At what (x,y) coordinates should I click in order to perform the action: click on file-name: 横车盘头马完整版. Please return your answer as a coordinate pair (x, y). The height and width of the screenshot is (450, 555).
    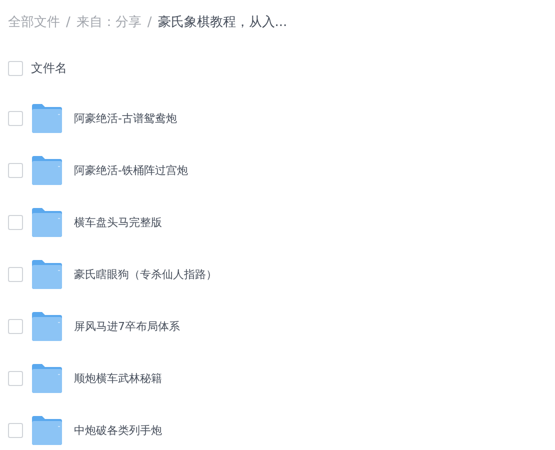
    Looking at the image, I should click on (118, 222).